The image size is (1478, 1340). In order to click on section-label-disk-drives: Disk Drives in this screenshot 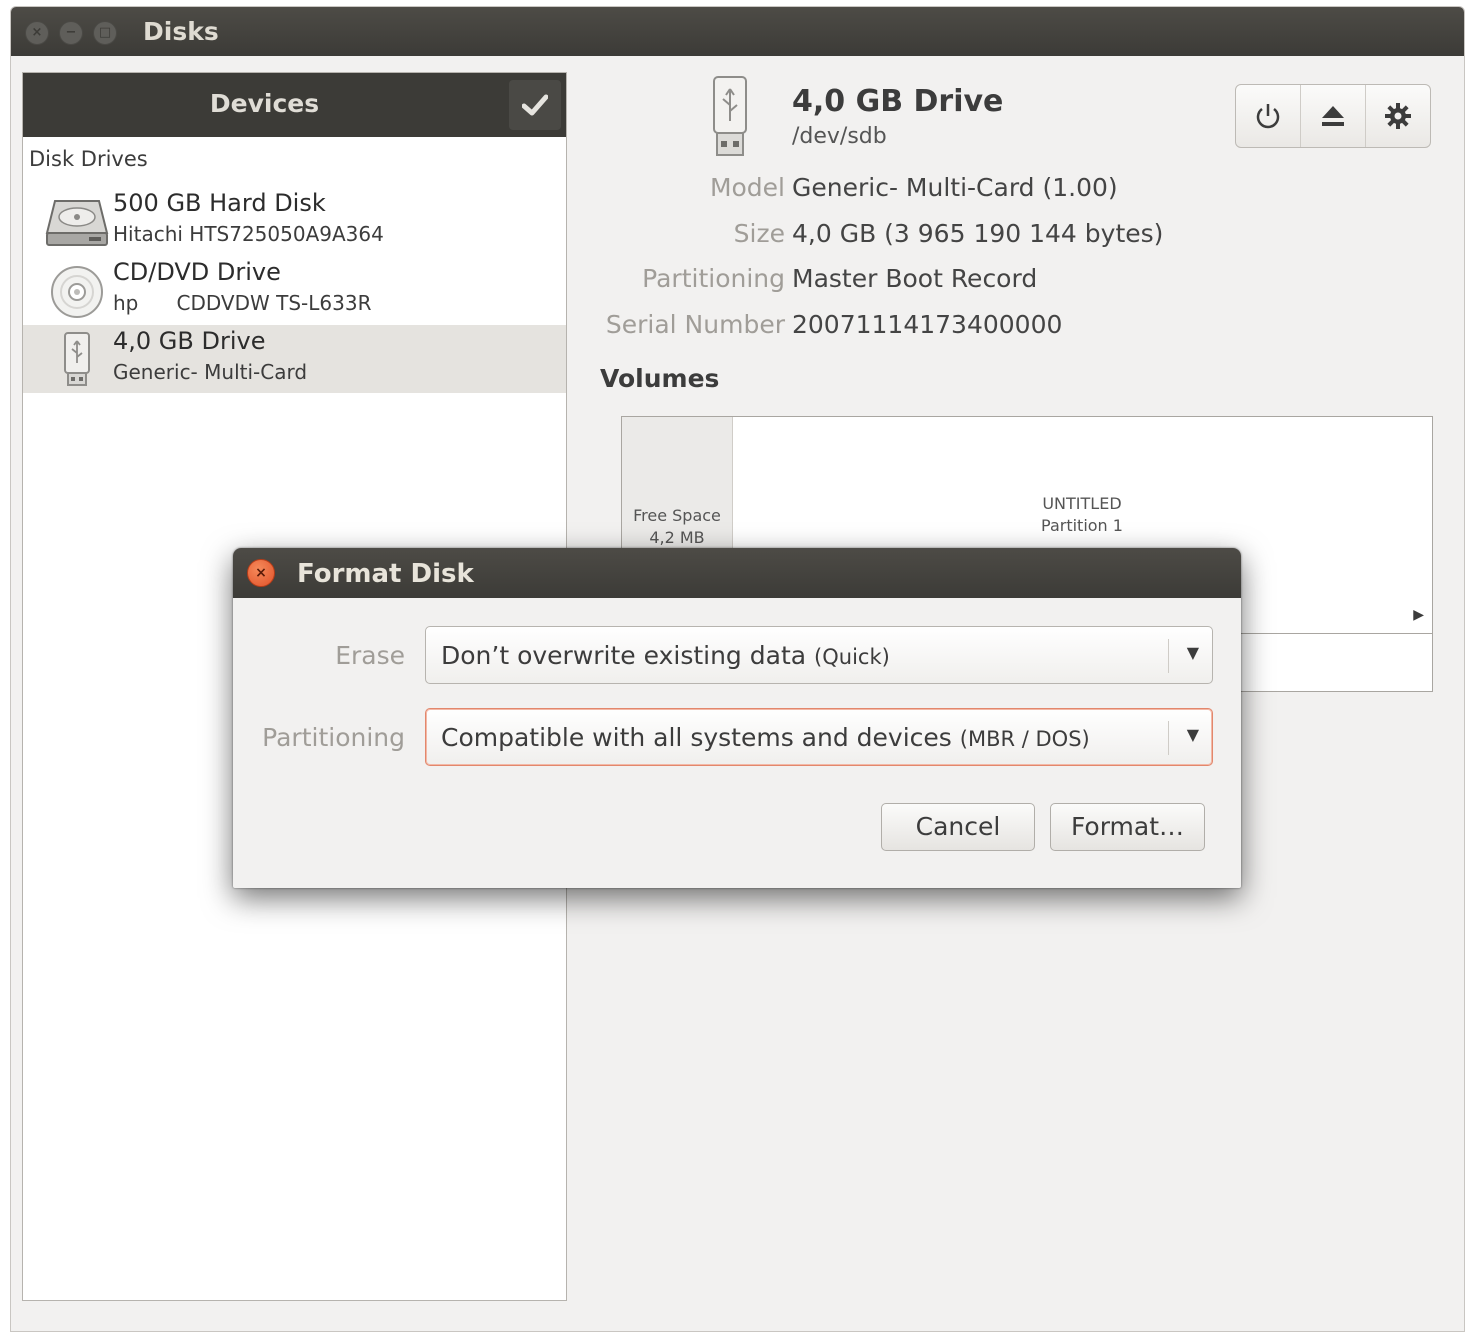, I will do `click(88, 159)`.